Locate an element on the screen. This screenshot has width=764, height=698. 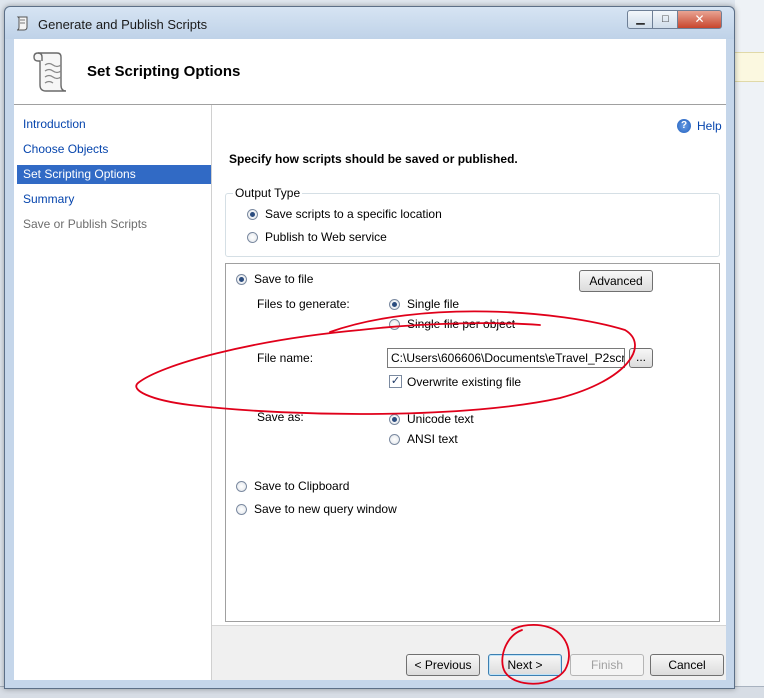
output-type-legend: Output Type is located at coordinates (268, 193).